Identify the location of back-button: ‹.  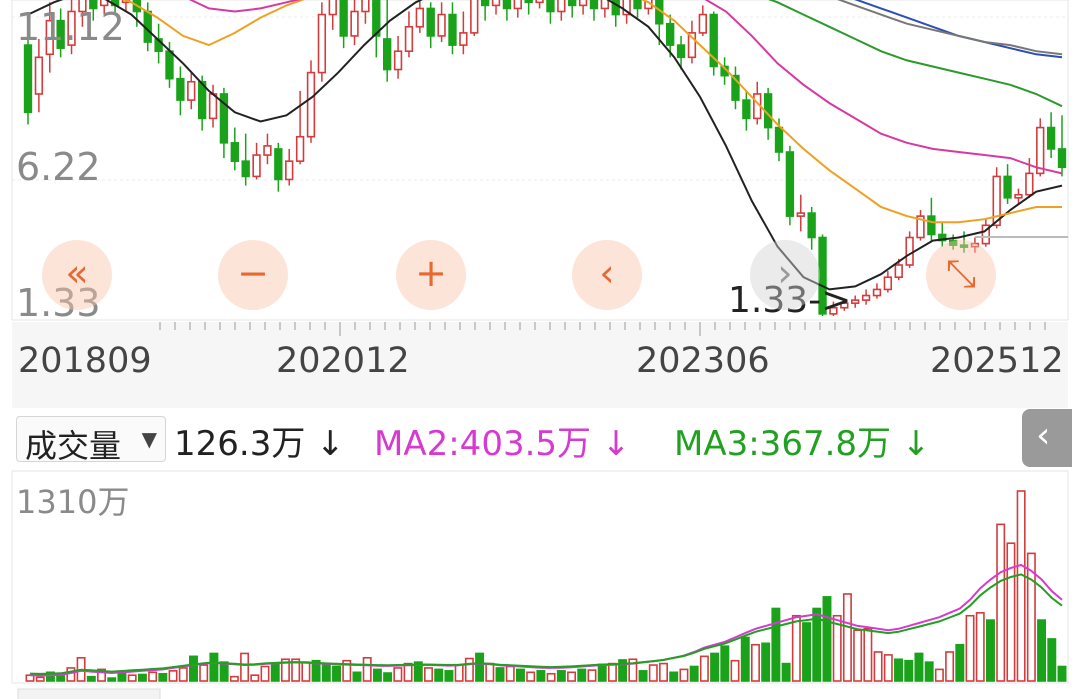
(607, 275).